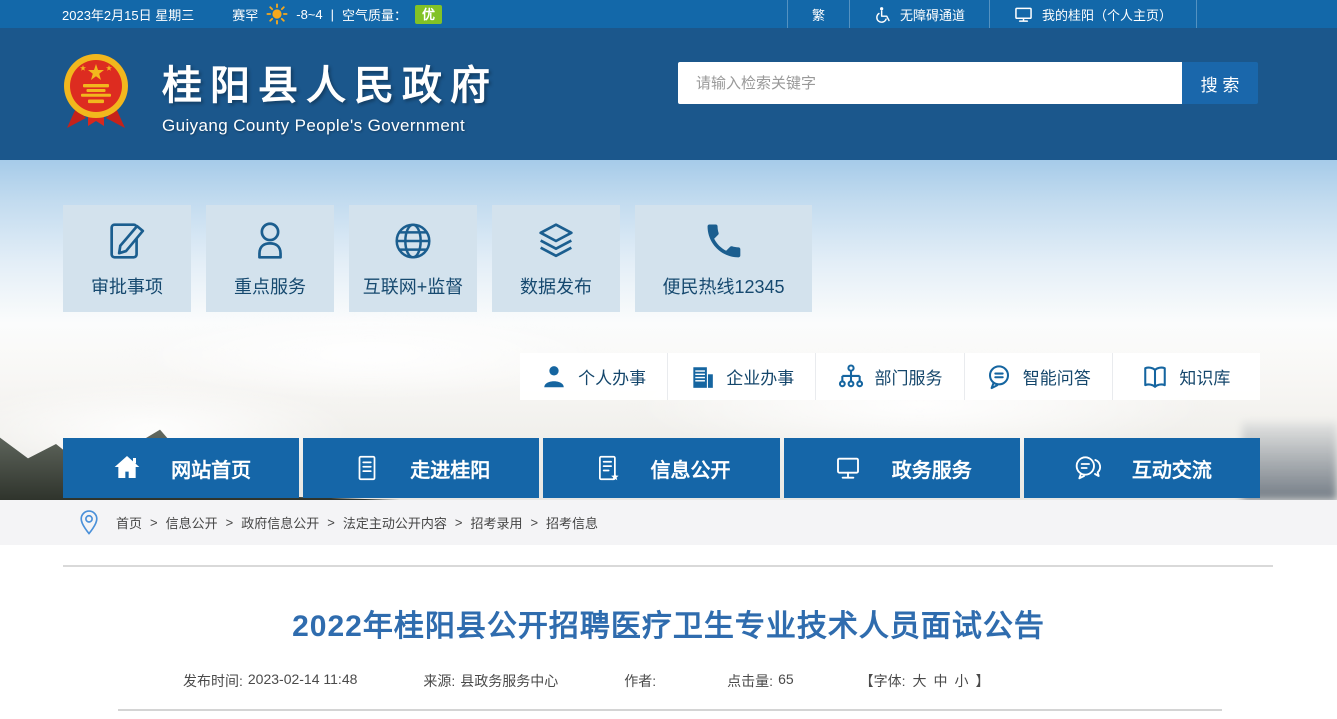  Describe the element at coordinates (280, 522) in the screenshot. I see `breadcrumb-gov-info: 政府信息公开` at that location.